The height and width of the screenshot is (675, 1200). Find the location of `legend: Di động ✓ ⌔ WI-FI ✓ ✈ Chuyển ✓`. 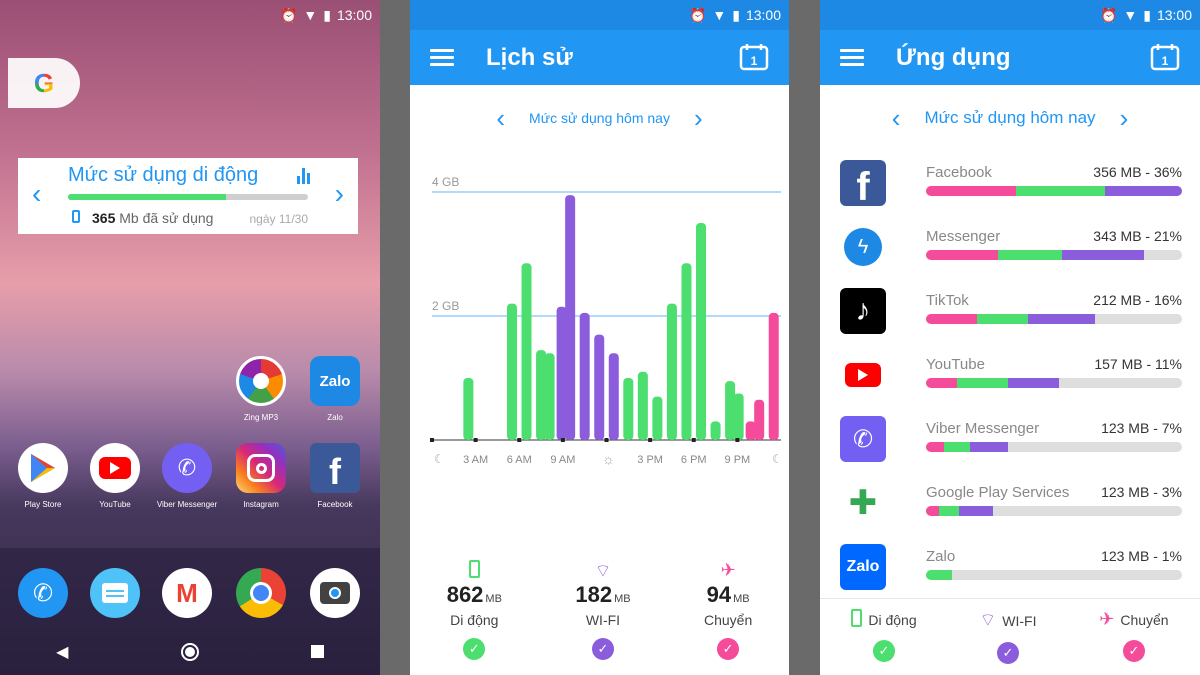

legend: Di động ✓ ⌔ WI-FI ✓ ✈ Chuyển ✓ is located at coordinates (1010, 631).